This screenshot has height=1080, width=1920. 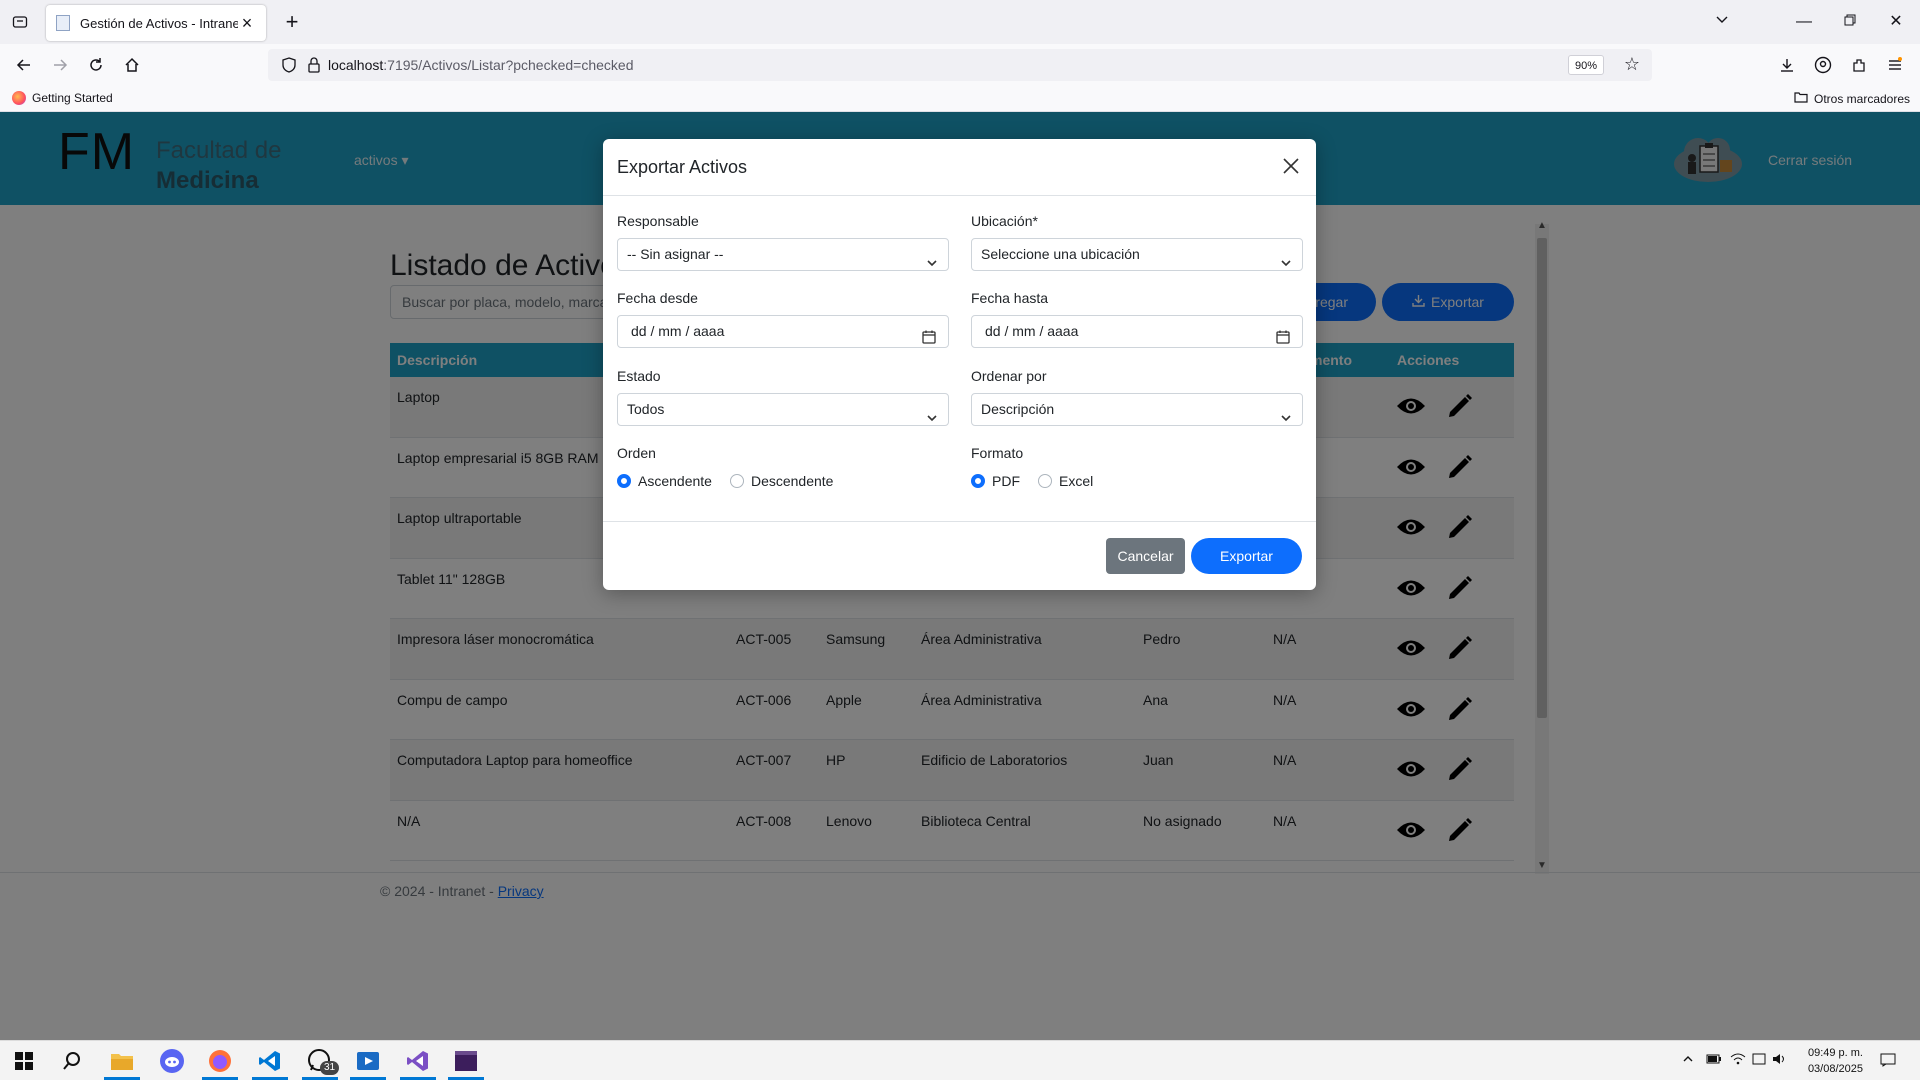 I want to click on bookmark-other-folder: Otros marcadores, so click(x=1852, y=98).